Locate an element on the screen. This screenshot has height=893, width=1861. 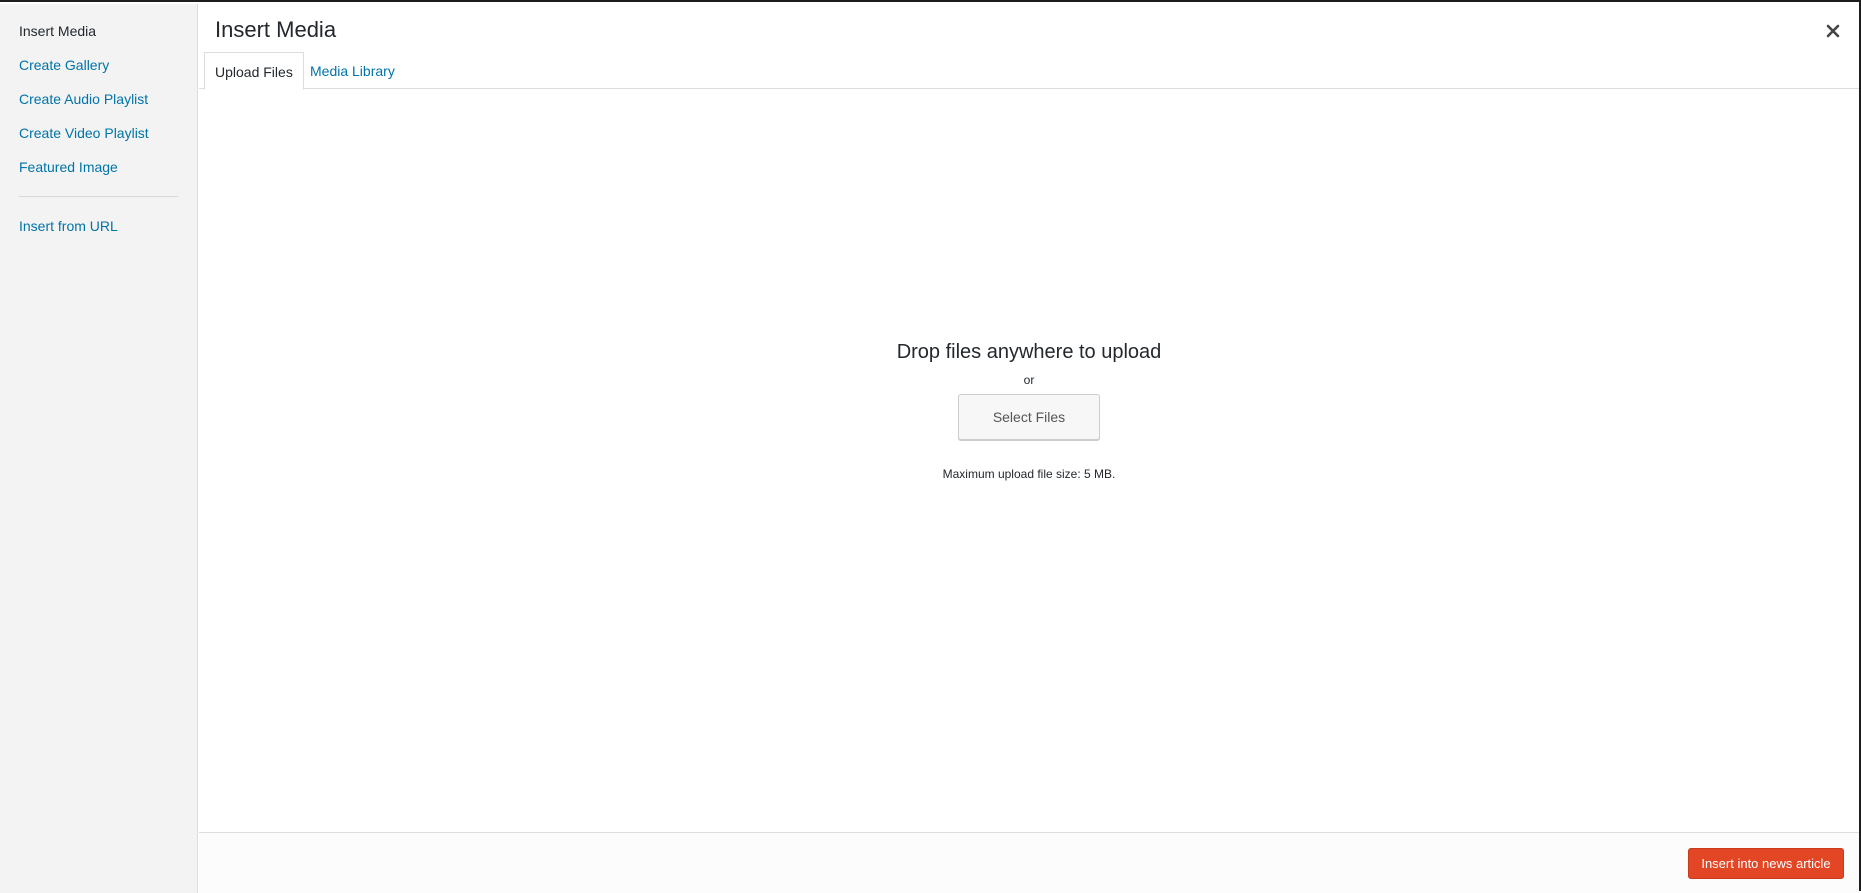
select-files-button: Select Files is located at coordinates (1029, 417).